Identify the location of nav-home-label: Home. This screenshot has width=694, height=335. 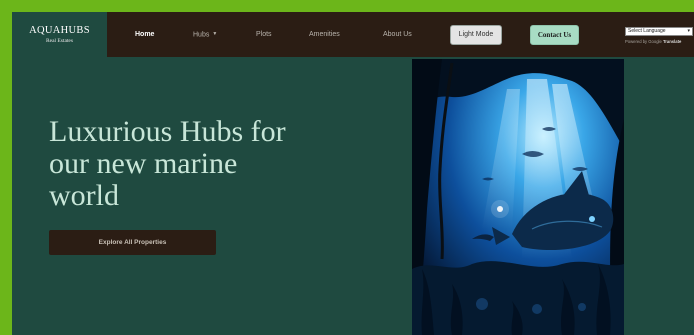
(145, 34).